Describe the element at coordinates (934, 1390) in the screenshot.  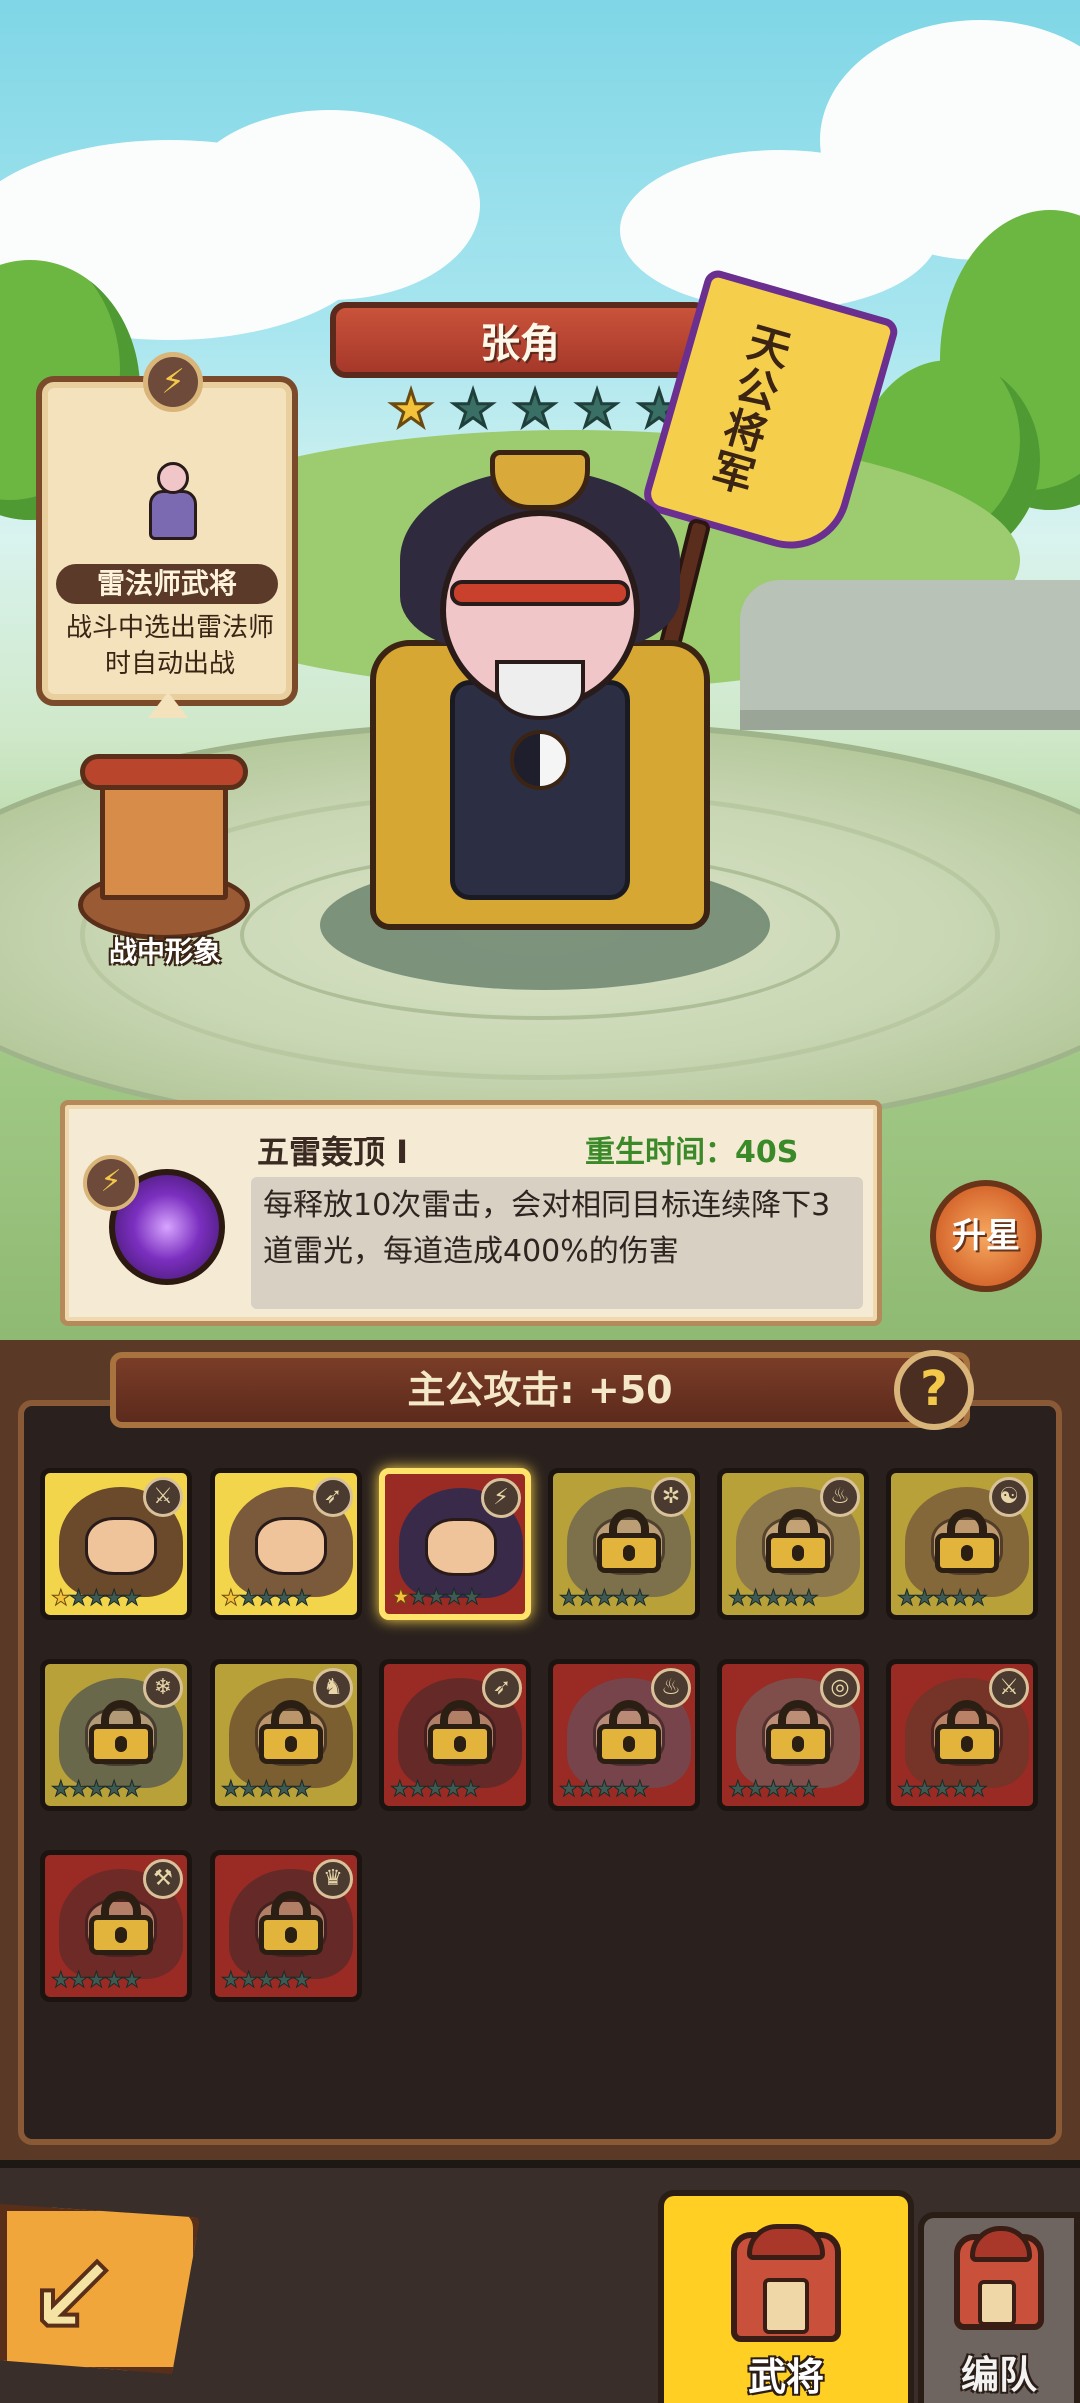
I see `help-button: ?` at that location.